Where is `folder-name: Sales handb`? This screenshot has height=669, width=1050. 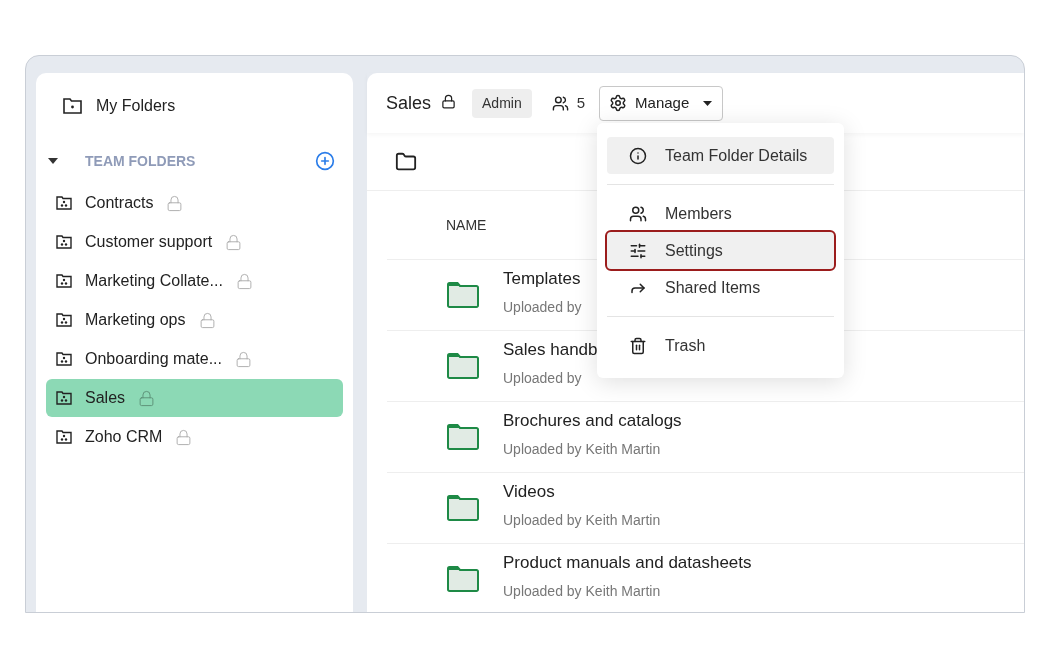
folder-name: Sales handb is located at coordinates (550, 350).